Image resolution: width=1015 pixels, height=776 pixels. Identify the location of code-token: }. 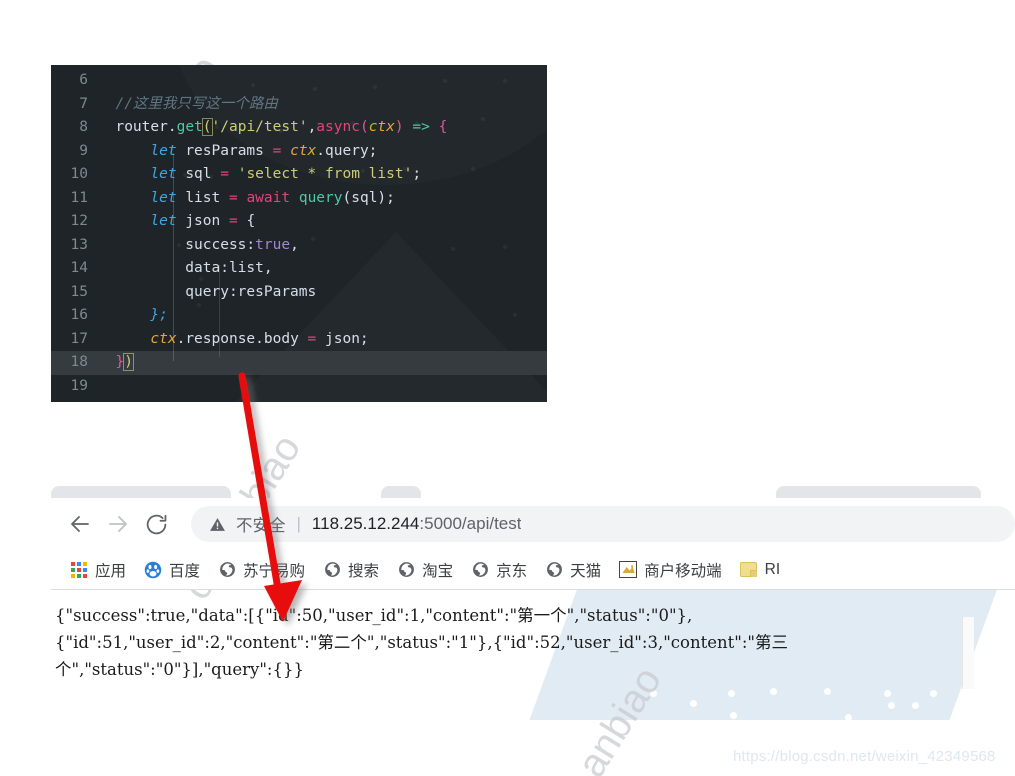
(120, 362).